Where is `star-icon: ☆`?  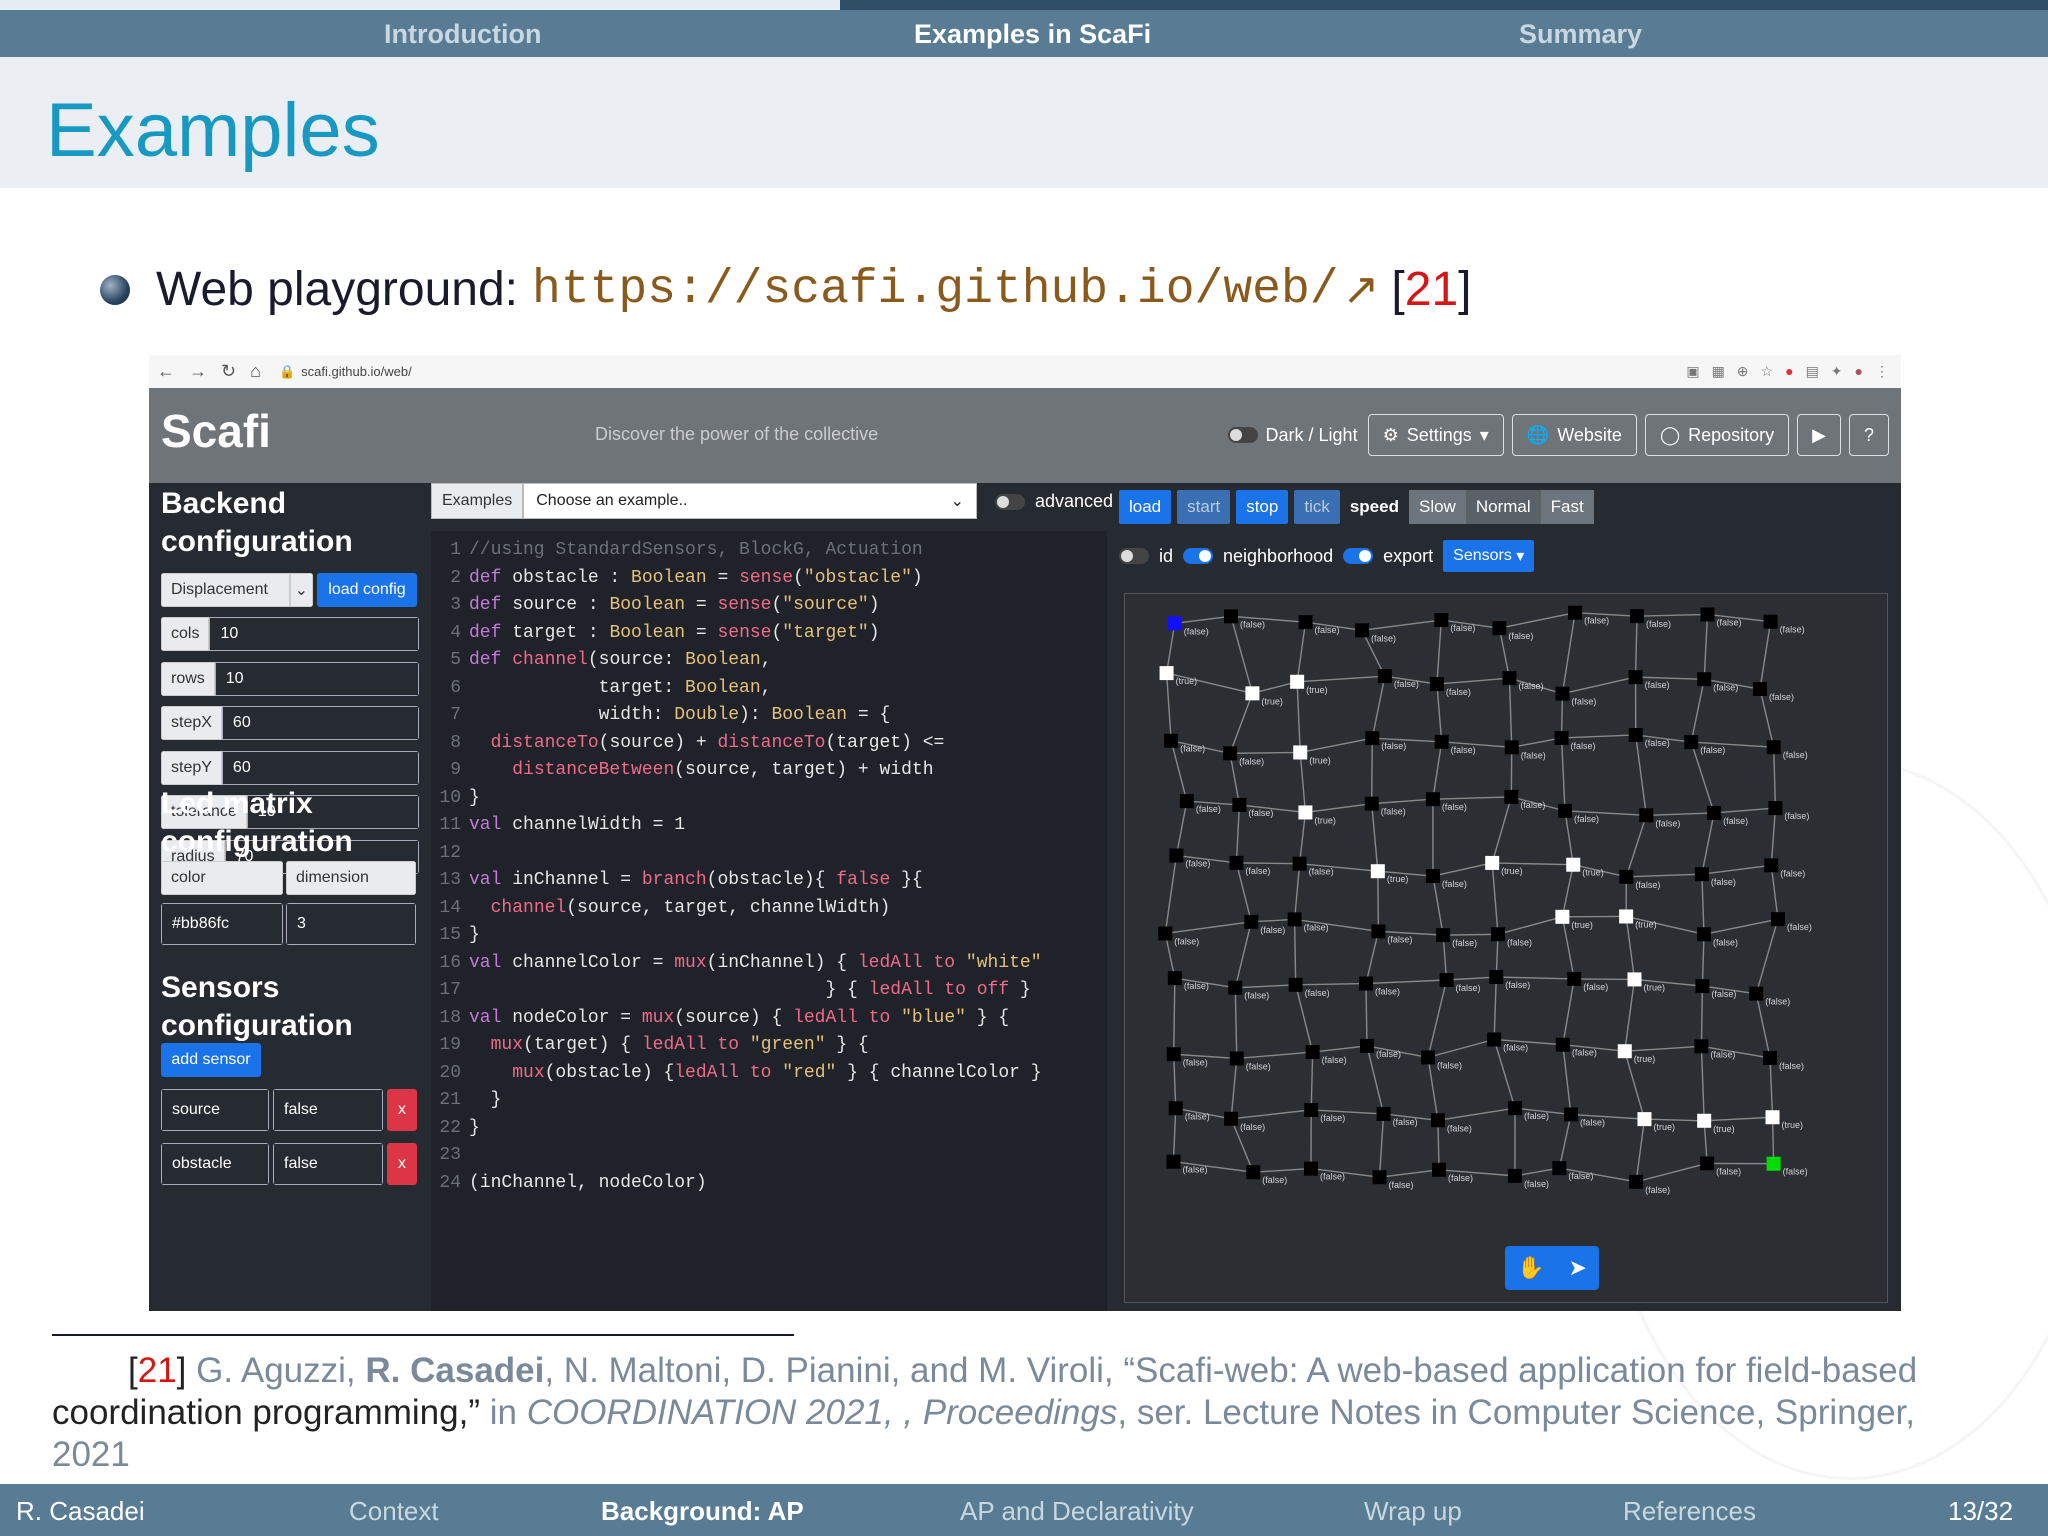 star-icon: ☆ is located at coordinates (1767, 371).